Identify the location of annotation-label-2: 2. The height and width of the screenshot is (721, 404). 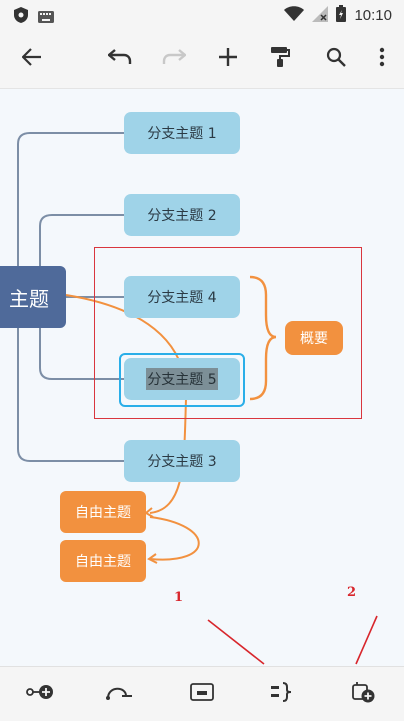
(352, 592).